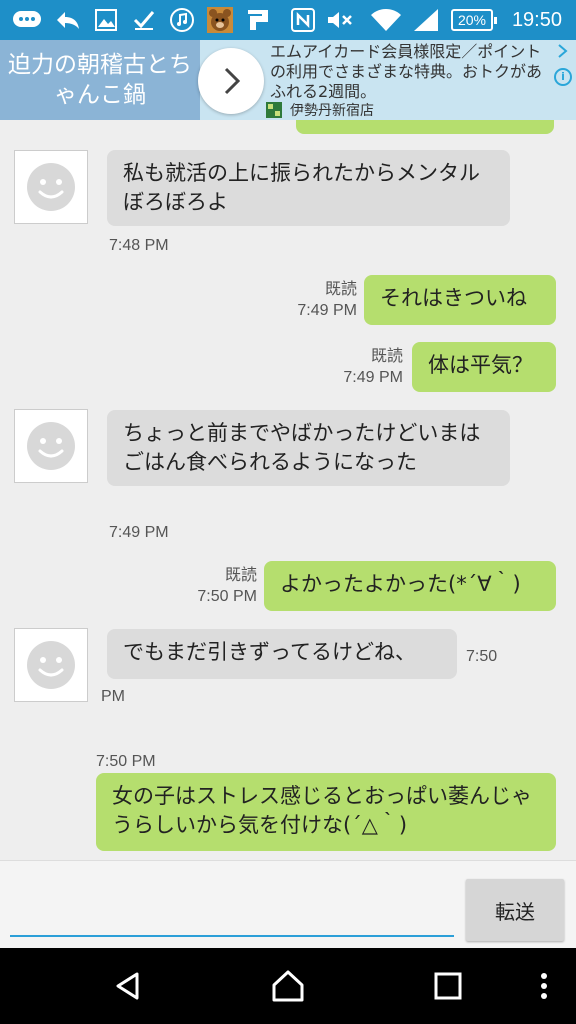  I want to click on message-bubble: 体は平気？, so click(484, 367).